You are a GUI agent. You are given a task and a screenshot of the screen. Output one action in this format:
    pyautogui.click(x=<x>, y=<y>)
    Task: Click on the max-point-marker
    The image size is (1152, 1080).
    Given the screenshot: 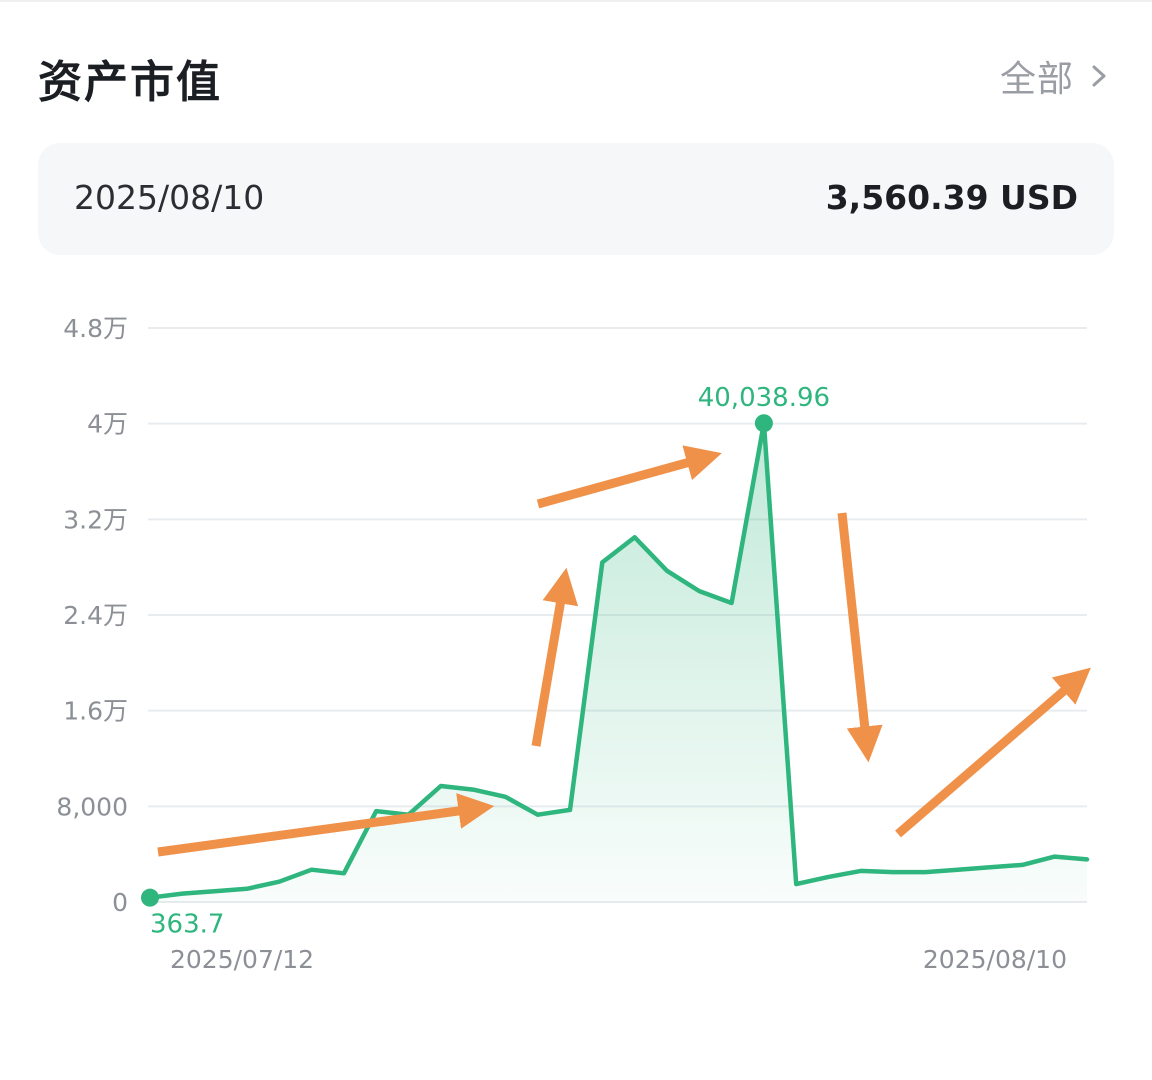 What is the action you would take?
    pyautogui.click(x=763, y=423)
    